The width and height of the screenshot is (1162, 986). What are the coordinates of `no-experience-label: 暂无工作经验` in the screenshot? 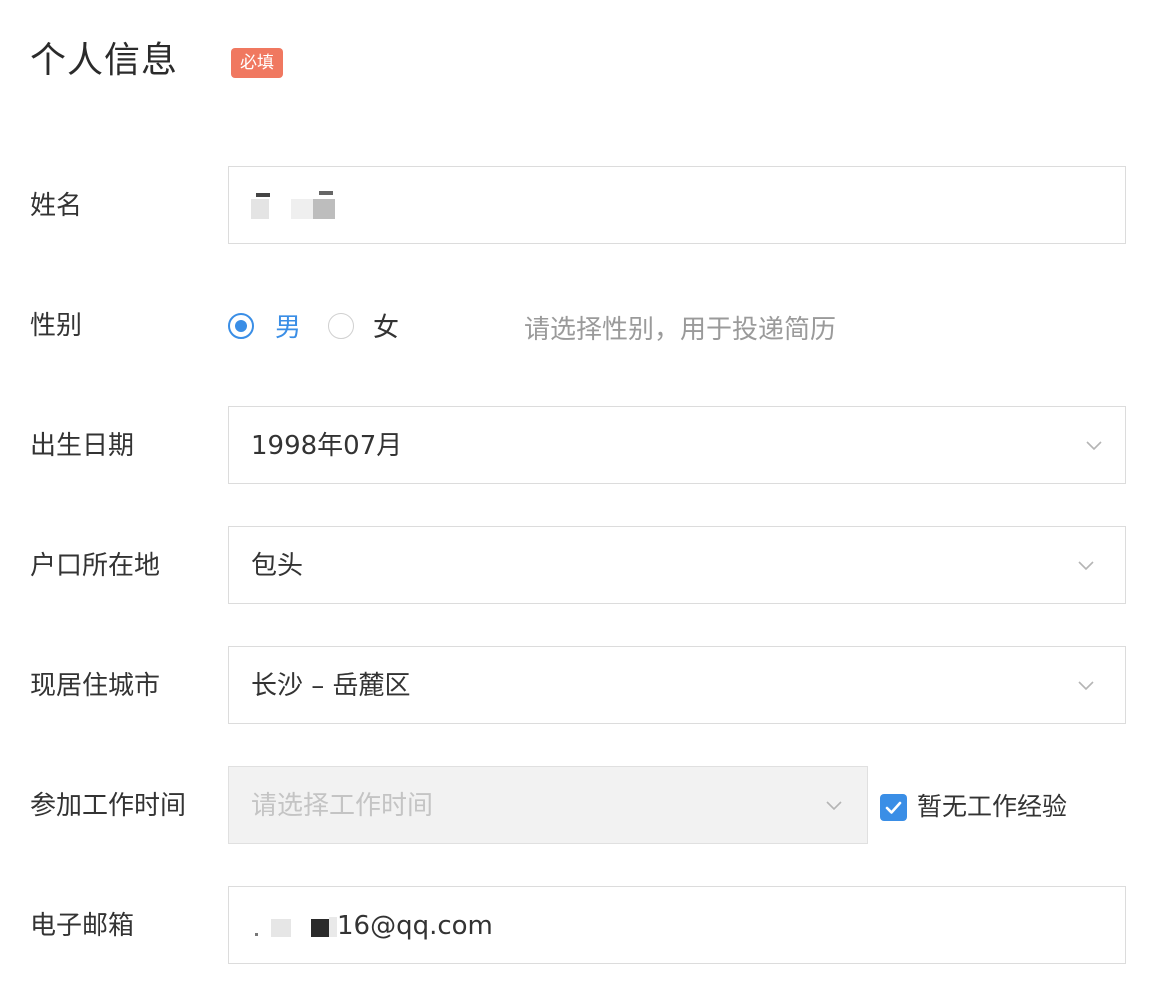 It's located at (992, 807).